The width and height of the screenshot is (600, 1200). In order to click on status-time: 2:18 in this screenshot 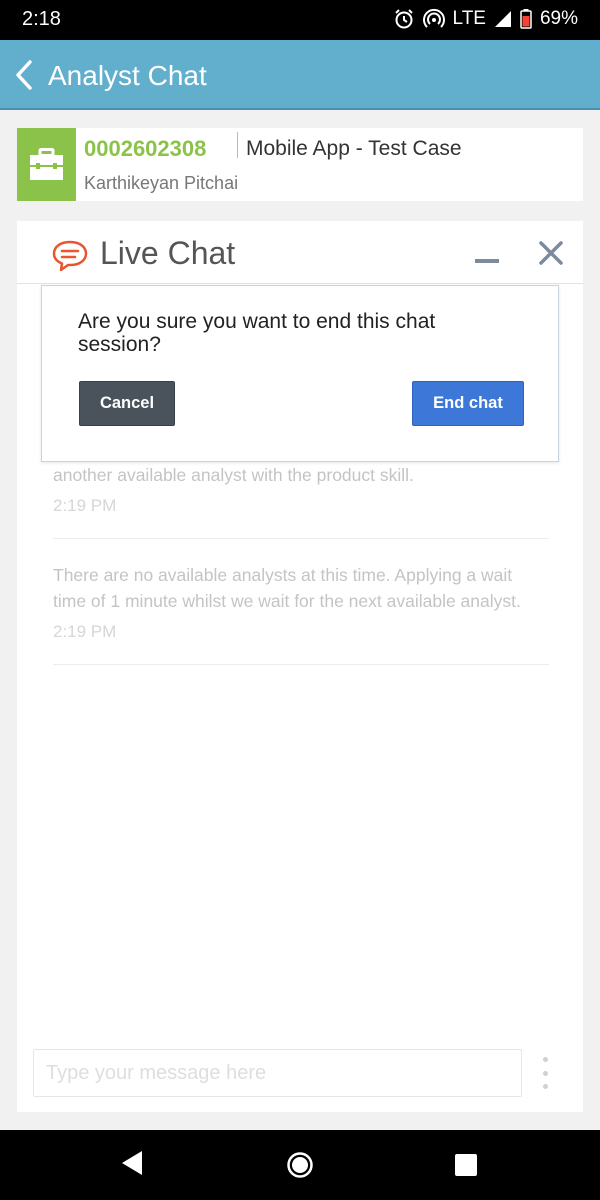, I will do `click(41, 19)`.